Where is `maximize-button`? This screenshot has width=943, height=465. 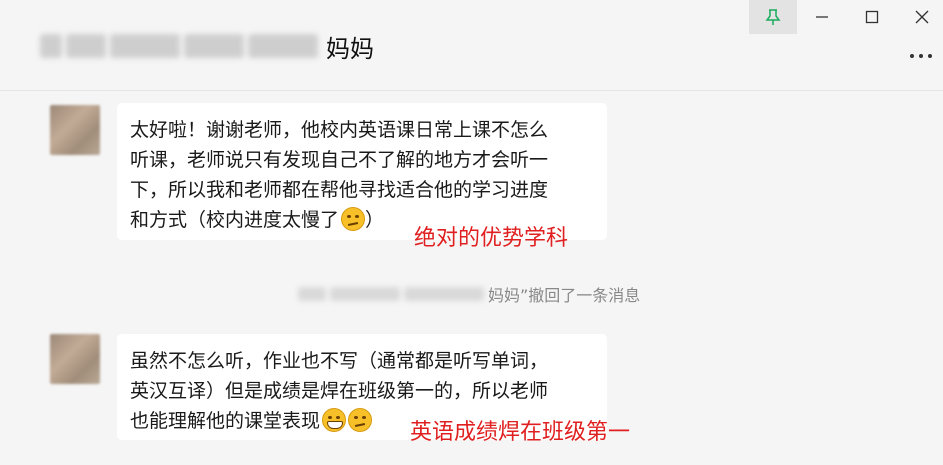 maximize-button is located at coordinates (872, 17).